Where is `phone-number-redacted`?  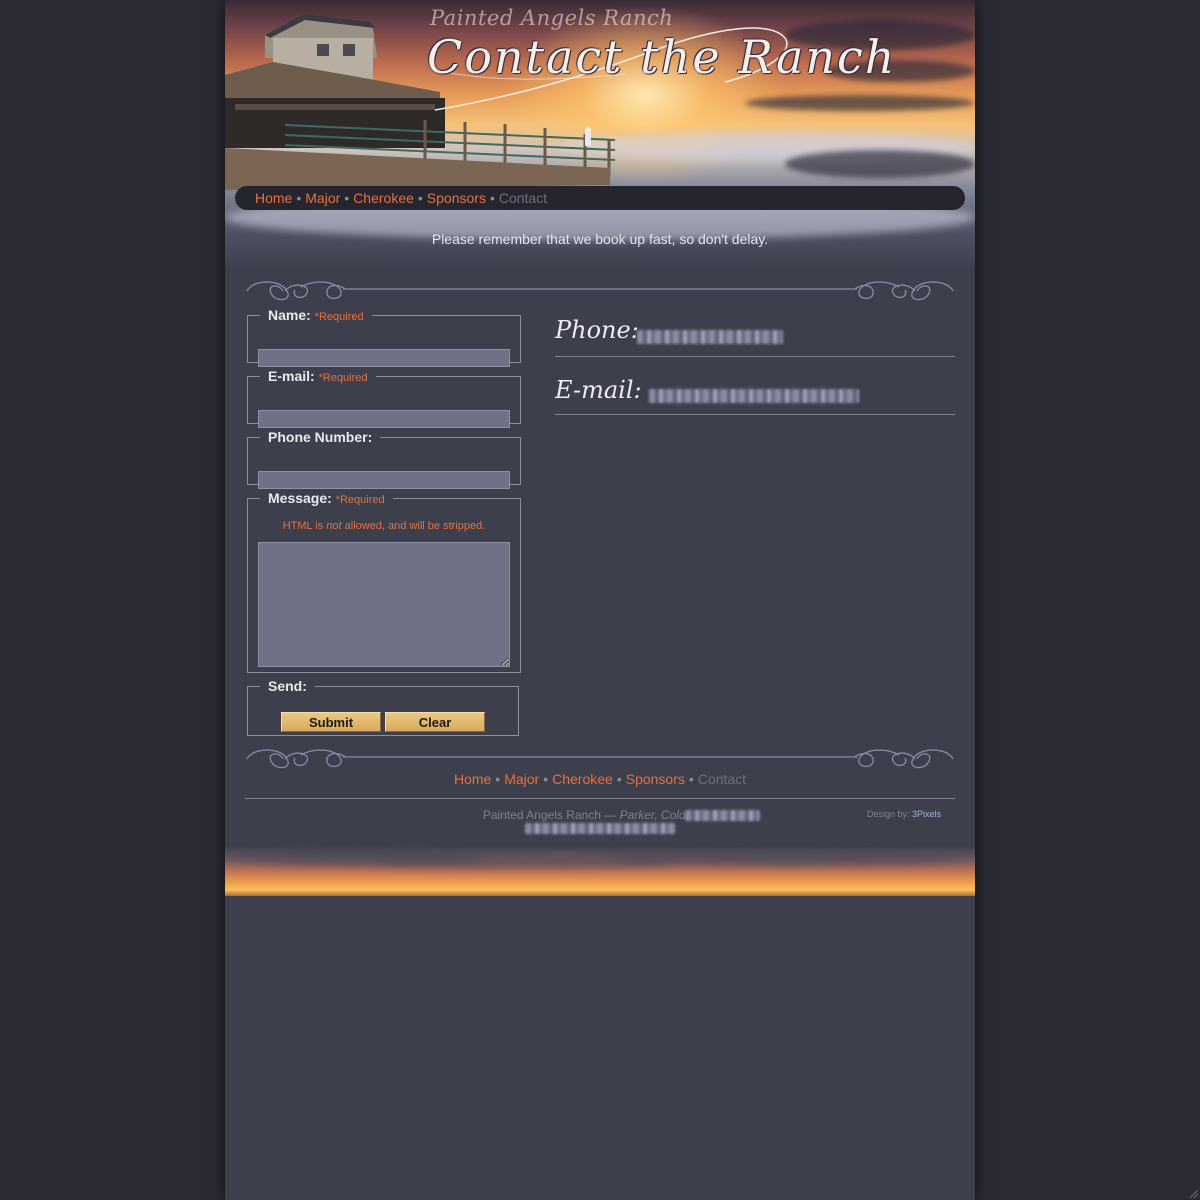
phone-number-redacted is located at coordinates (710, 337).